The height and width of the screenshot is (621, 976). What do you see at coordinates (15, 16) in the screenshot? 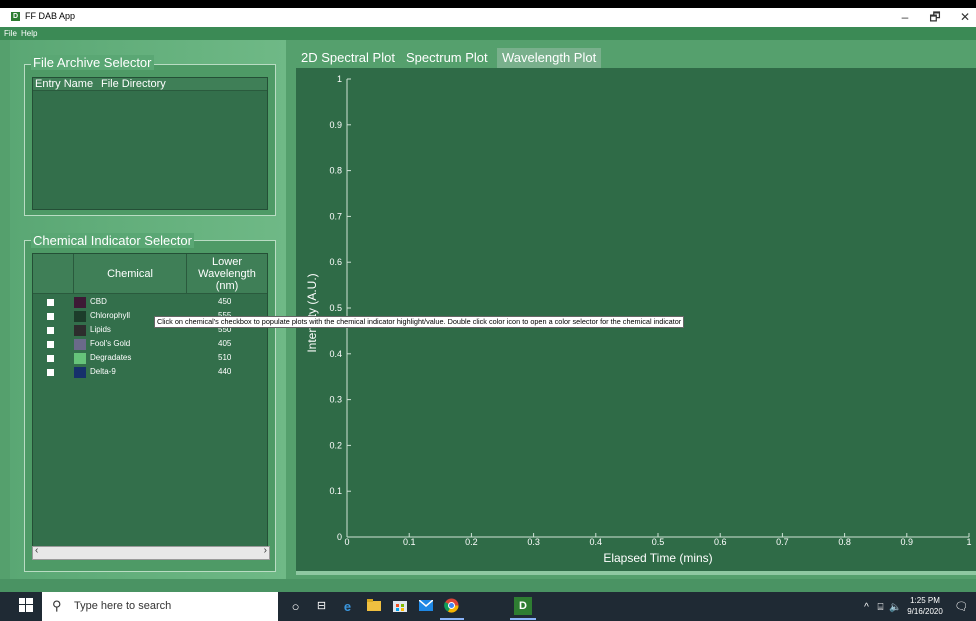
I see `app-icon: D` at bounding box center [15, 16].